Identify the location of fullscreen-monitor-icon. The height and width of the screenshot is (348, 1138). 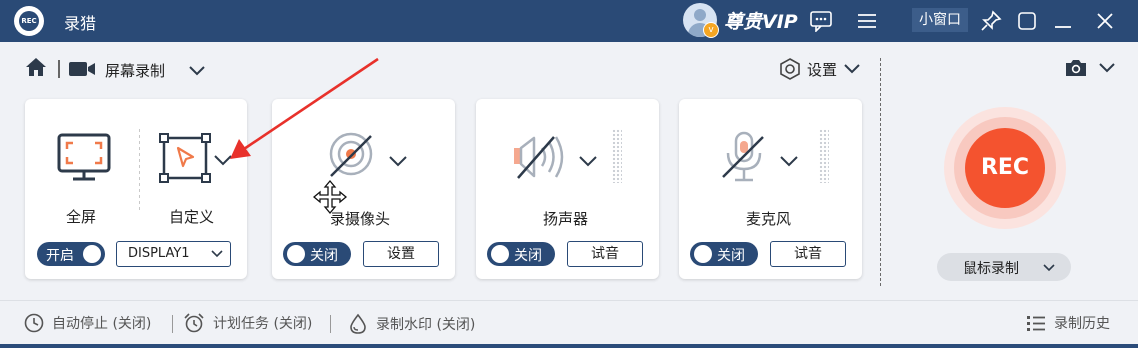
(84, 160).